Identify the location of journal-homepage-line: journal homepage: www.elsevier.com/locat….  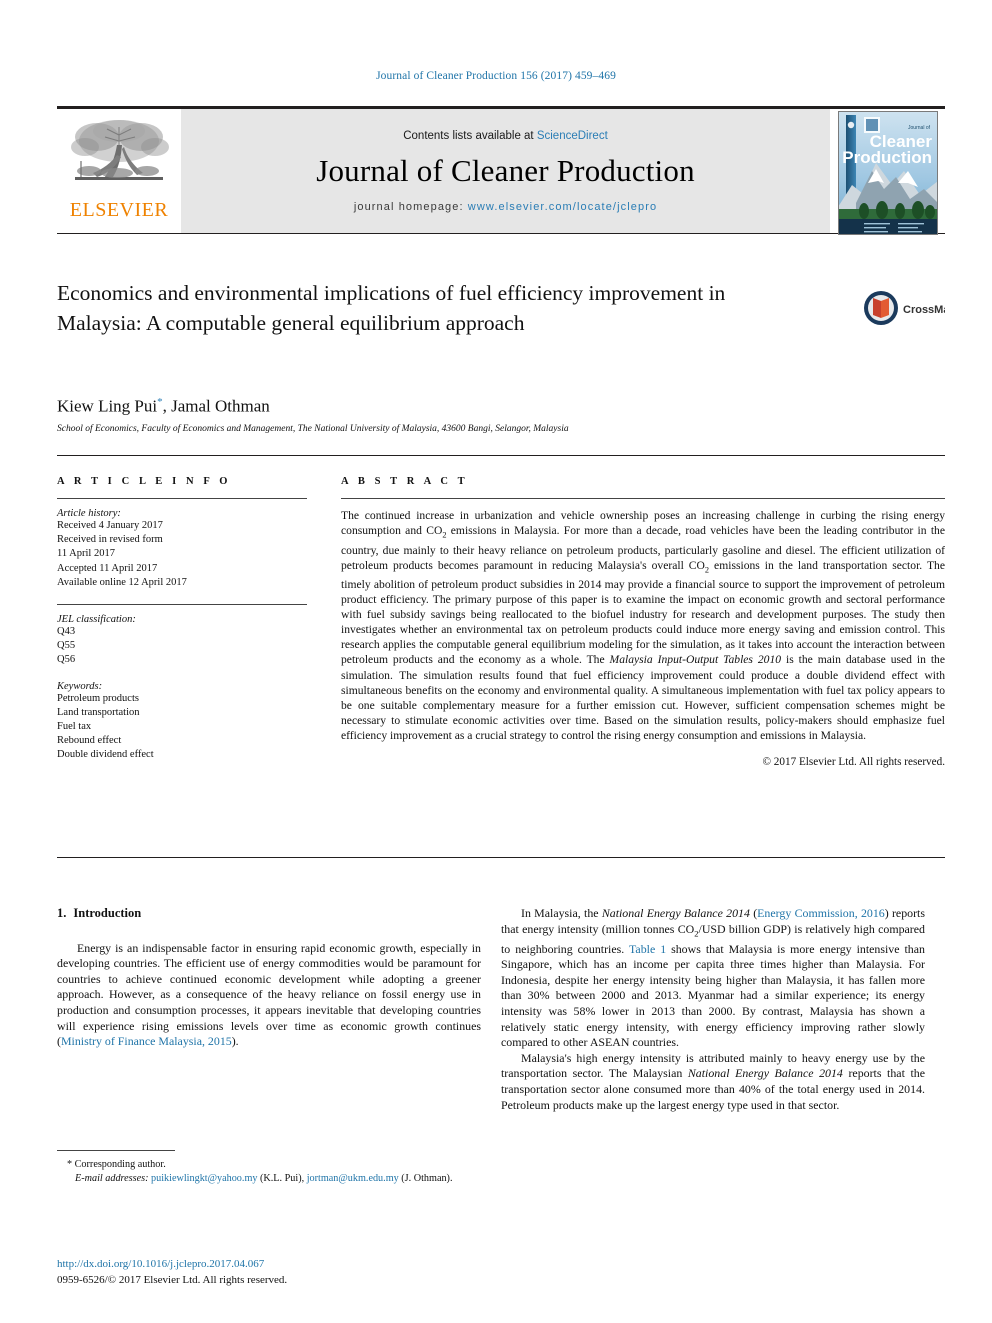
(505, 207).